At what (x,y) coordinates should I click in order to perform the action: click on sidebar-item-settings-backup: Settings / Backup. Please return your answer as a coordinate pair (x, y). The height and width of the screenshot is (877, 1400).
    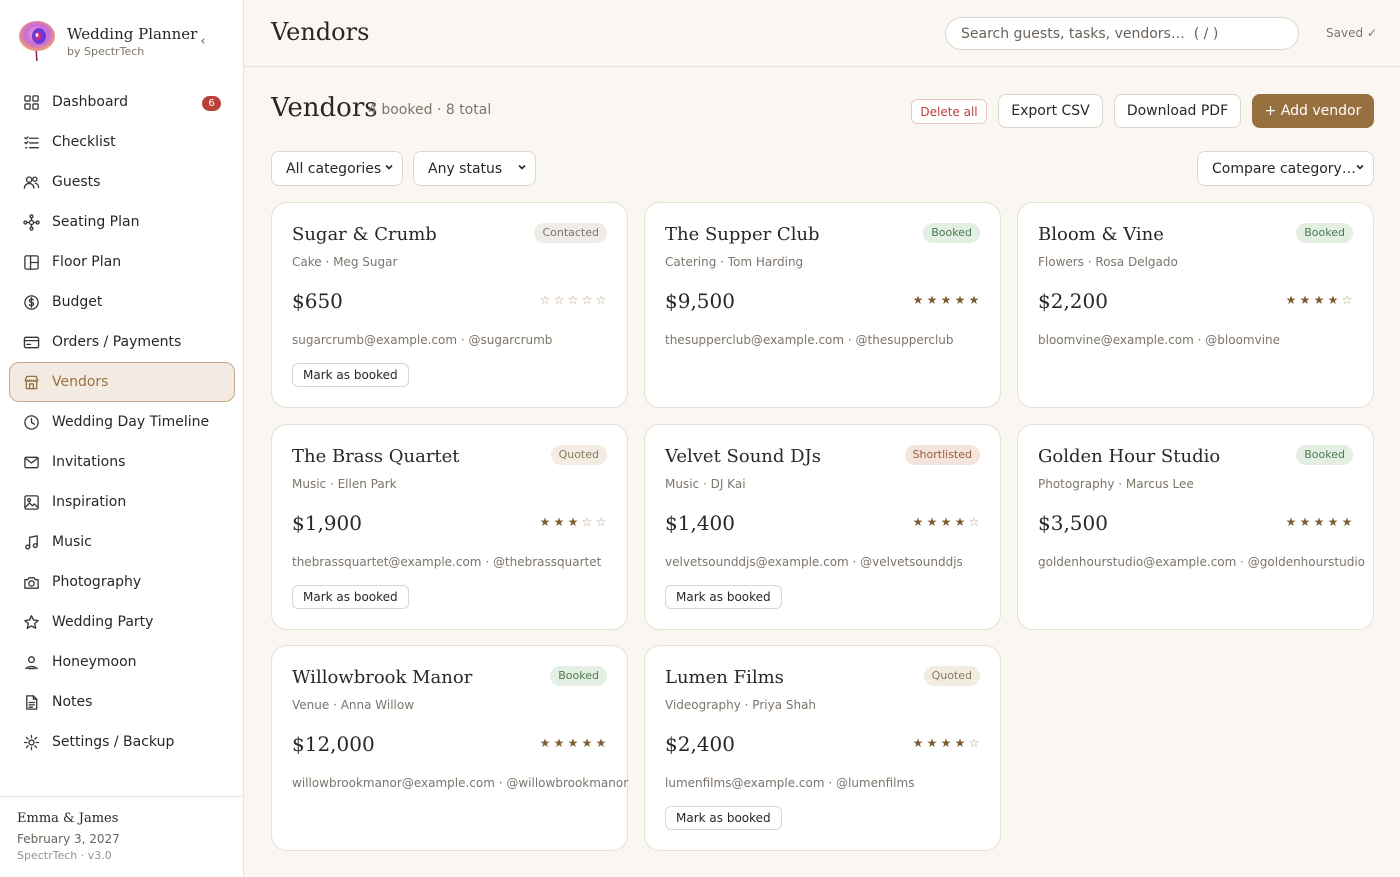
    Looking at the image, I should click on (122, 742).